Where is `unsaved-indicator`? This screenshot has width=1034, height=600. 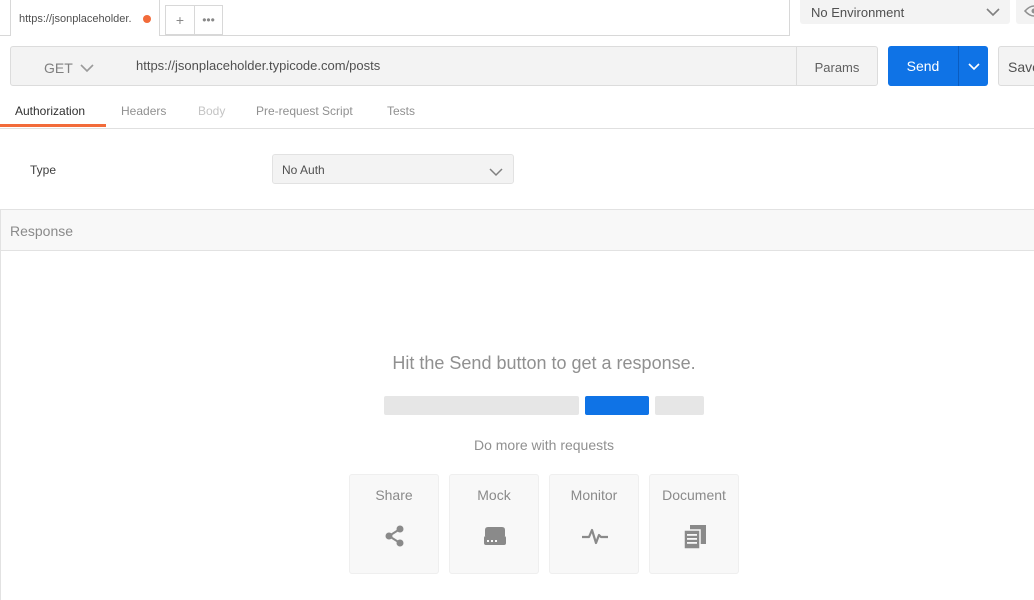
unsaved-indicator is located at coordinates (147, 19).